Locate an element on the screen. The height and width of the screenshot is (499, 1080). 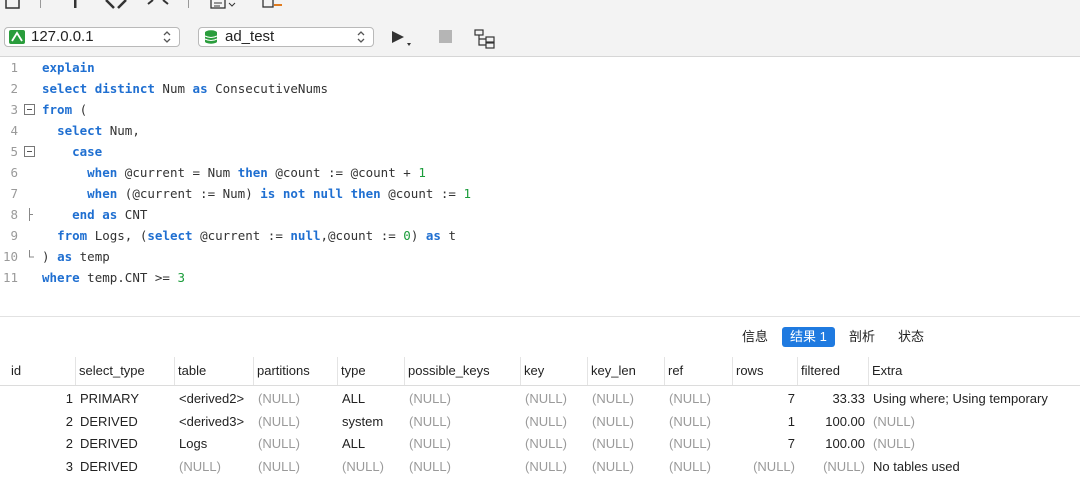
cell-extra: Using where; Using temporary is located at coordinates (960, 399).